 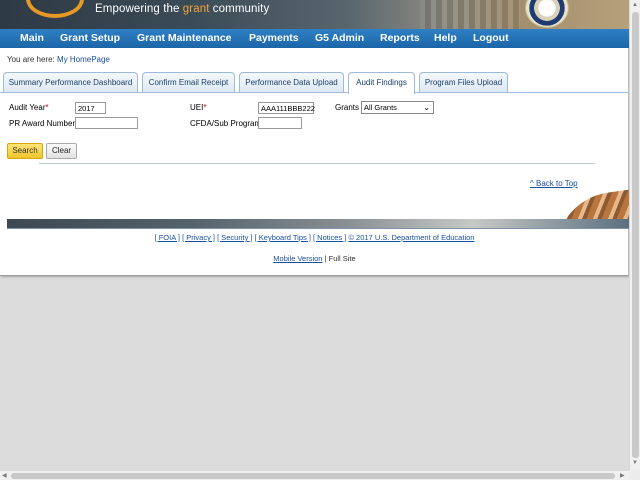 I want to click on mobile-version-link: Mobile Version, so click(x=297, y=258).